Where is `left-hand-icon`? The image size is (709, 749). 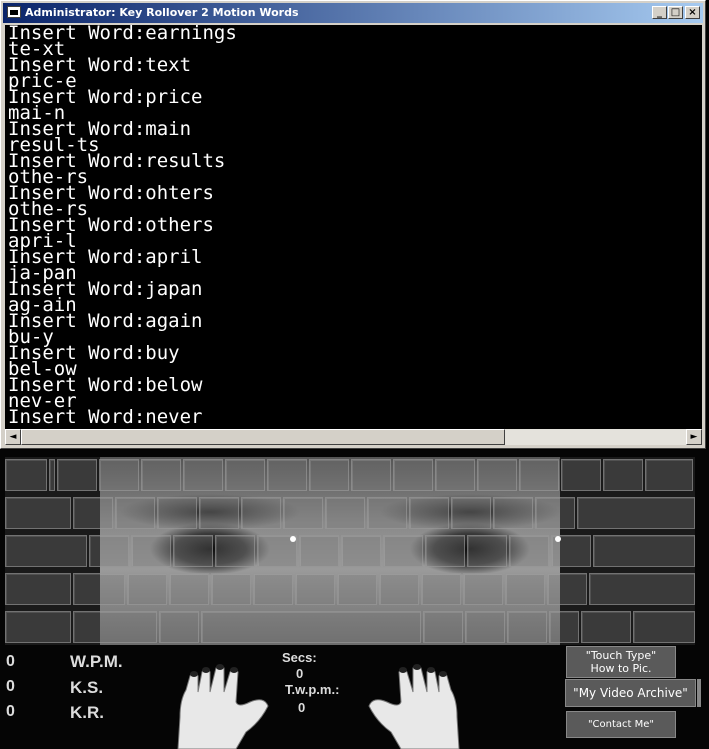
left-hand-icon is located at coordinates (223, 706).